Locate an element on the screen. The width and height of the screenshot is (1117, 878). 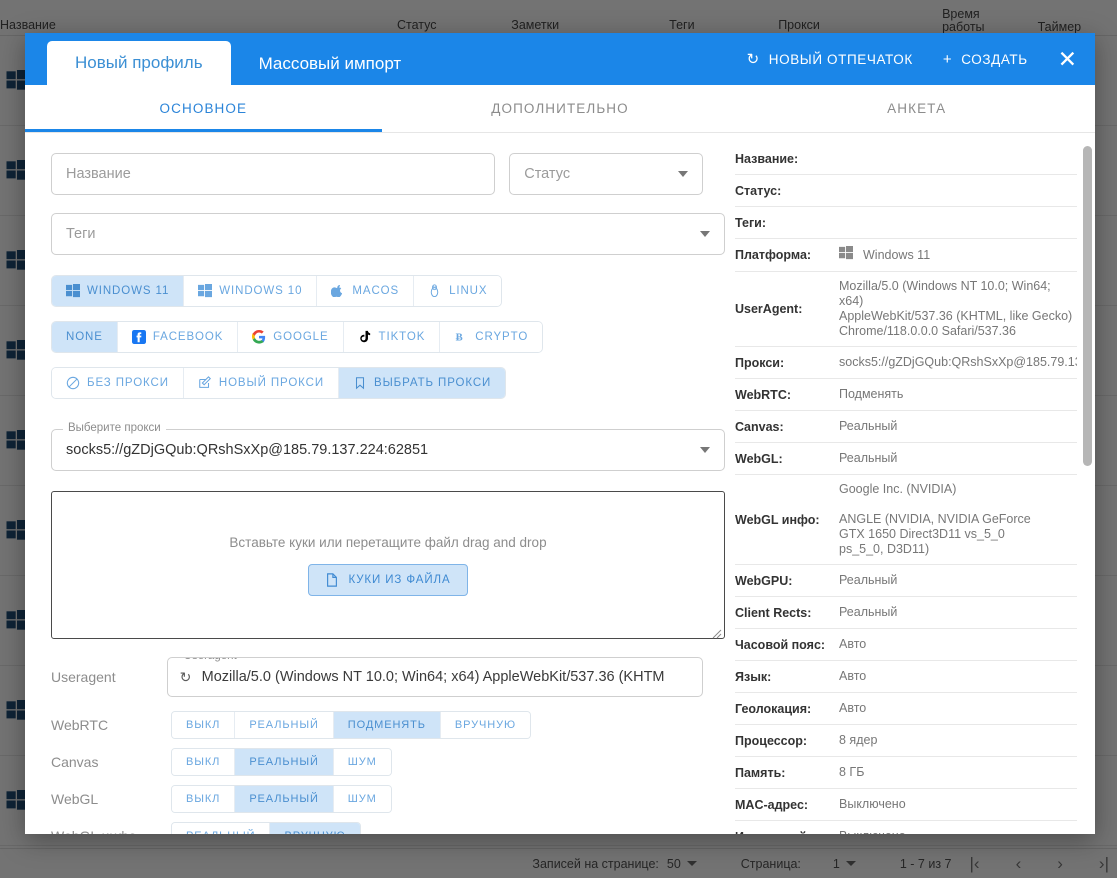
dialog-tab-2: Массовый импорт is located at coordinates (330, 64).